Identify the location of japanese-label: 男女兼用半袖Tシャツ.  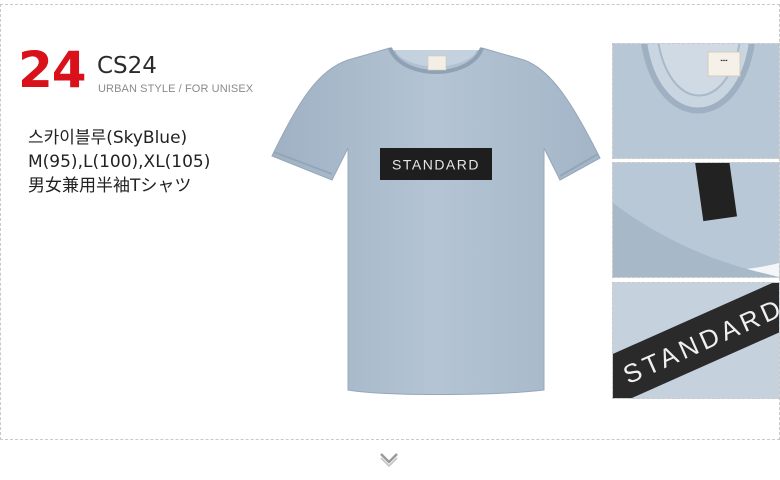
(110, 186).